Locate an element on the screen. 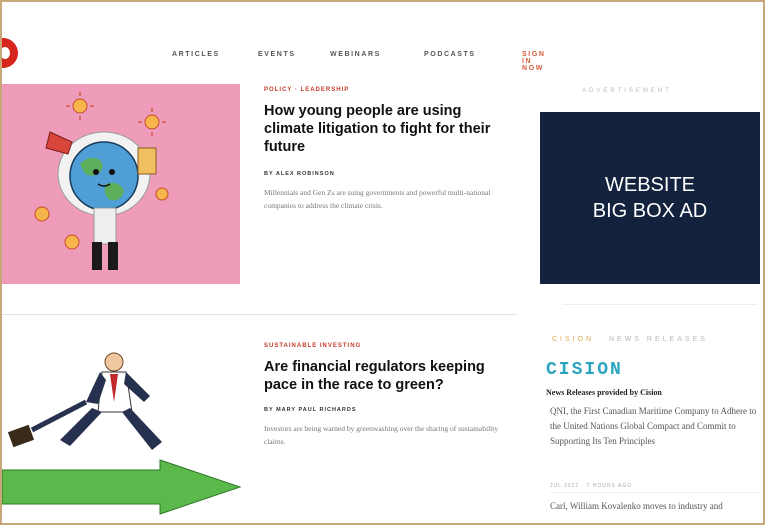 This screenshot has width=765, height=525. running-businessman-illustration is located at coordinates (122, 433).